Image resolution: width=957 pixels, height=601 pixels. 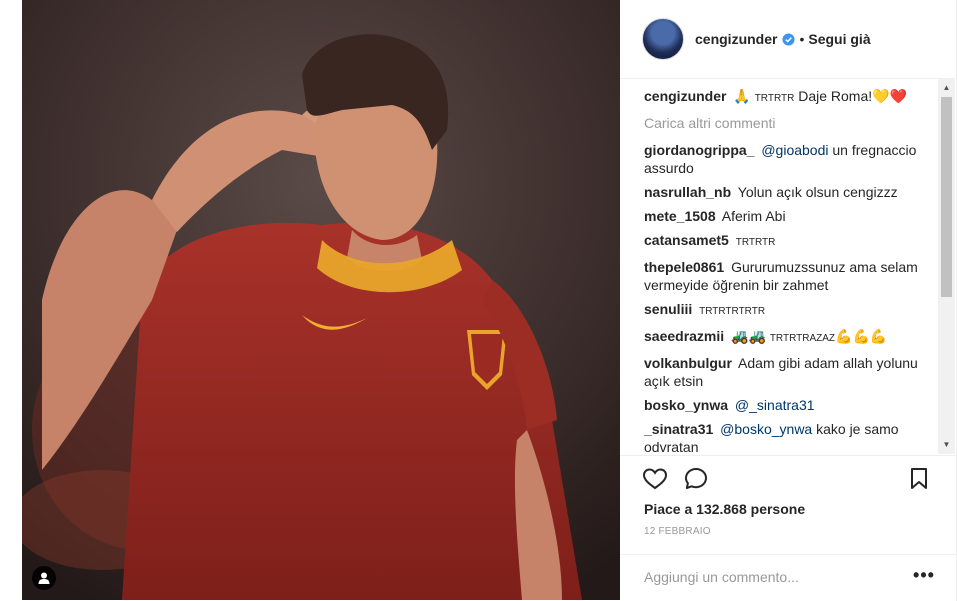 I want to click on like-button, so click(x=655, y=479).